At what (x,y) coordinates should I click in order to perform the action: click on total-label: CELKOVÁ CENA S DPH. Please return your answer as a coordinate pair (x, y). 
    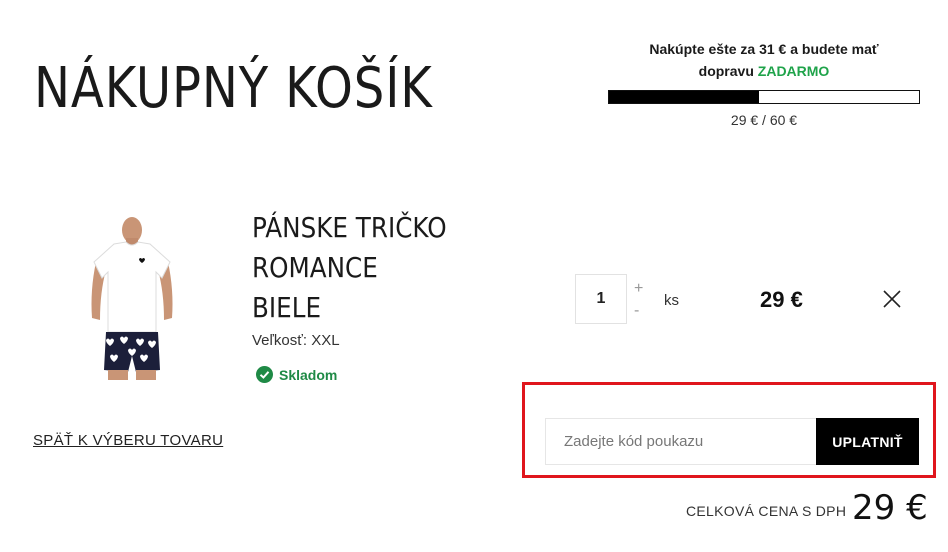
    Looking at the image, I should click on (766, 511).